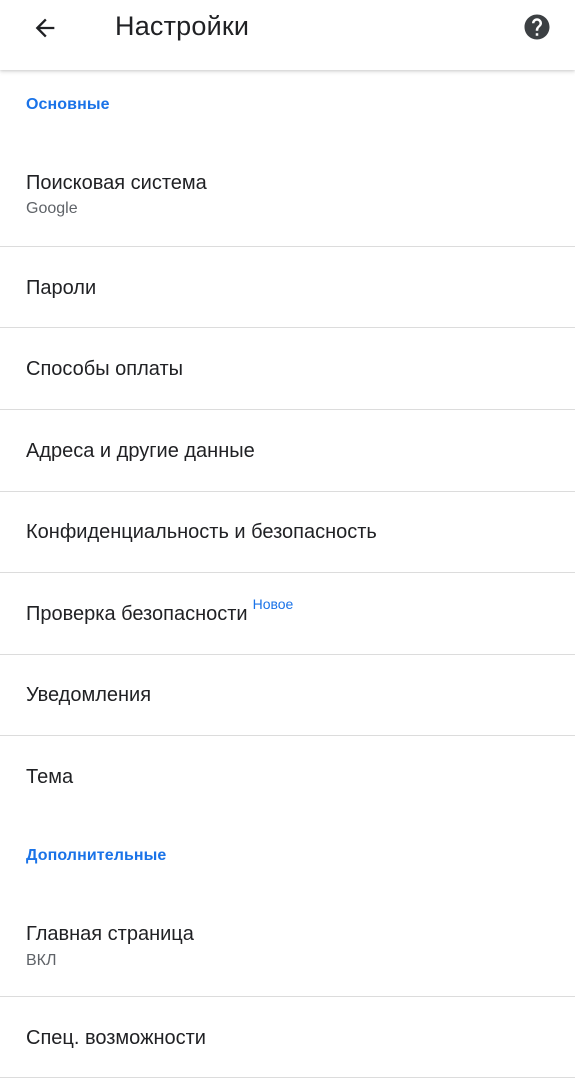  What do you see at coordinates (41, 960) in the screenshot?
I see `settings-item-value: ВКЛ` at bounding box center [41, 960].